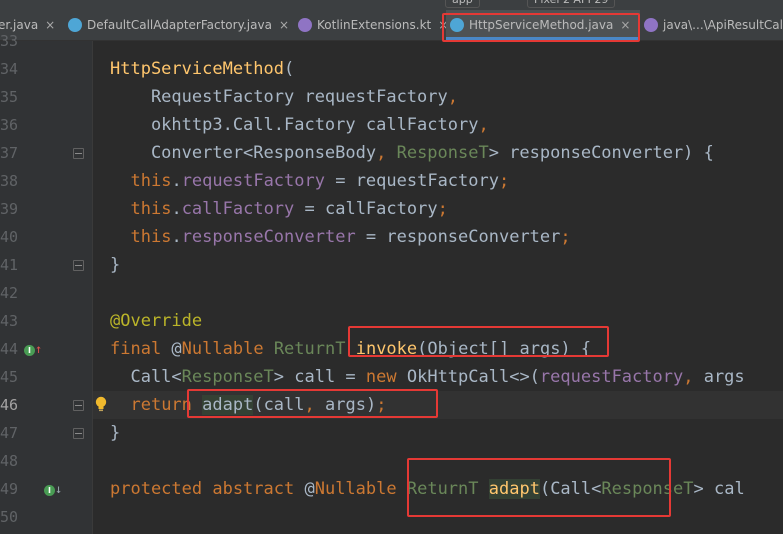 The width and height of the screenshot is (783, 534). I want to click on code-token: > responseConverter) {, so click(601, 153).